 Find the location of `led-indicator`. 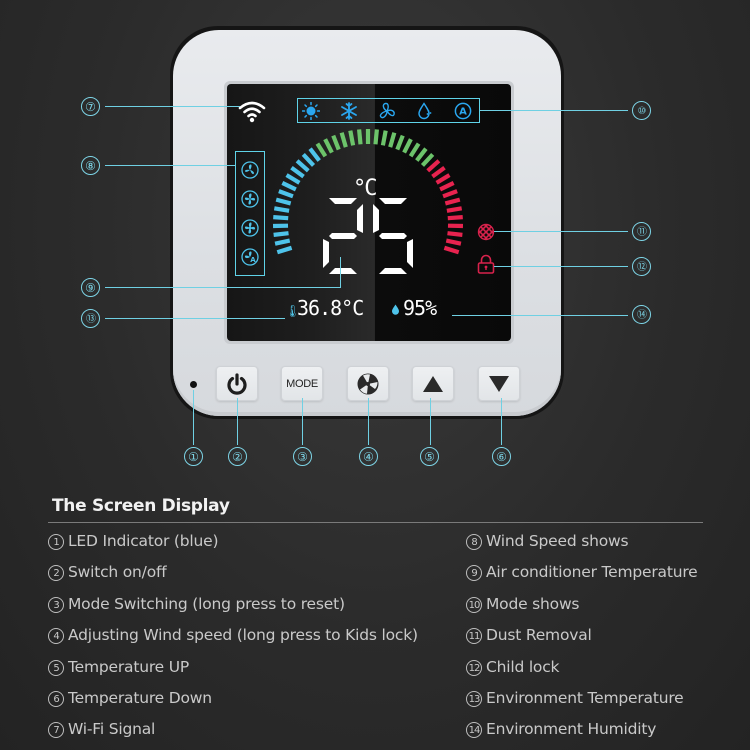

led-indicator is located at coordinates (193, 384).